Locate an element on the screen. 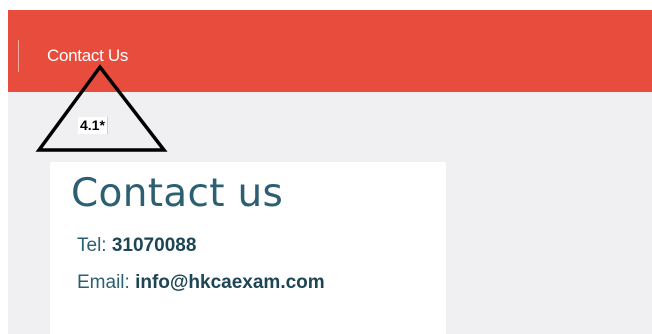 This screenshot has width=652, height=334. email-line: Email: info@hkcaexam.com is located at coordinates (201, 283).